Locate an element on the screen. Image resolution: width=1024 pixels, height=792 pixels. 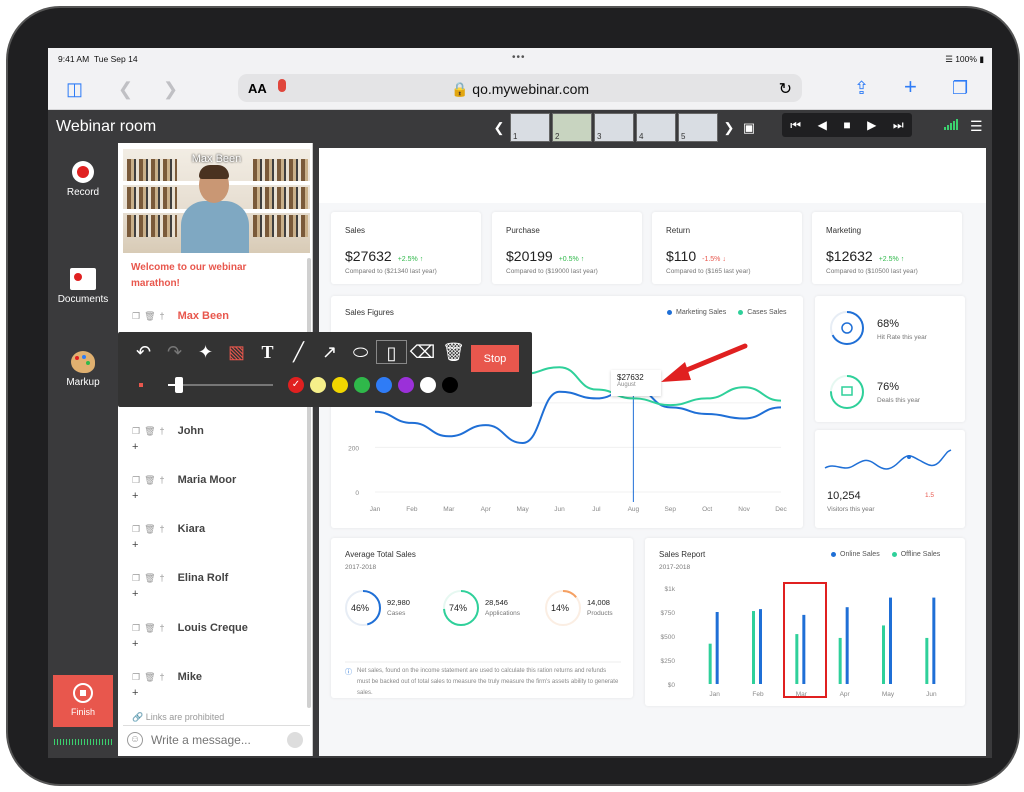
eraser-icon: ⌫ is located at coordinates (422, 352).